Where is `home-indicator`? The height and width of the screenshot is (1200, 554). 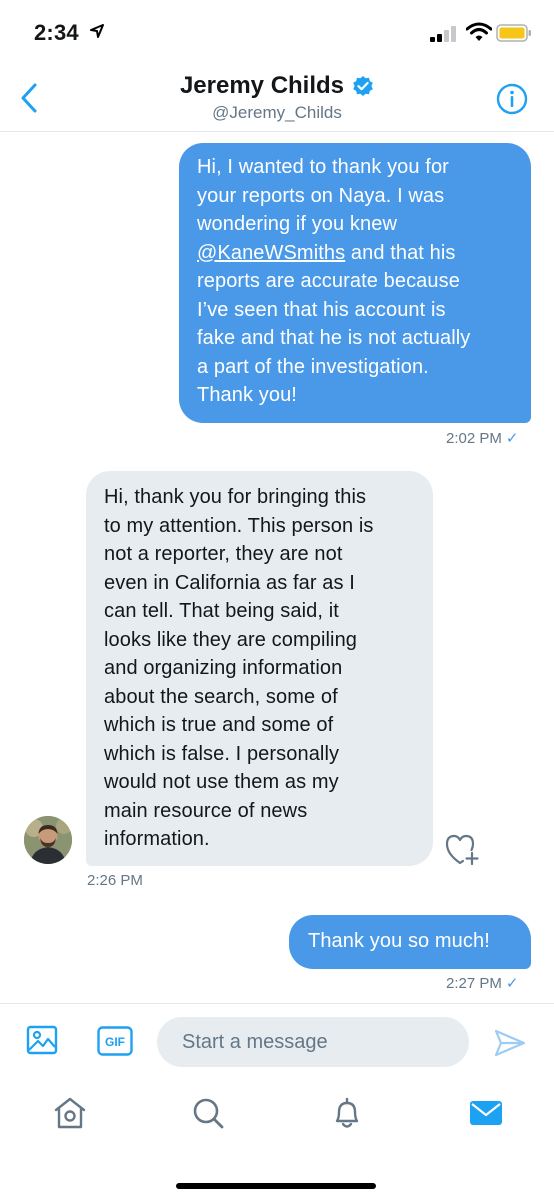 home-indicator is located at coordinates (276, 1186).